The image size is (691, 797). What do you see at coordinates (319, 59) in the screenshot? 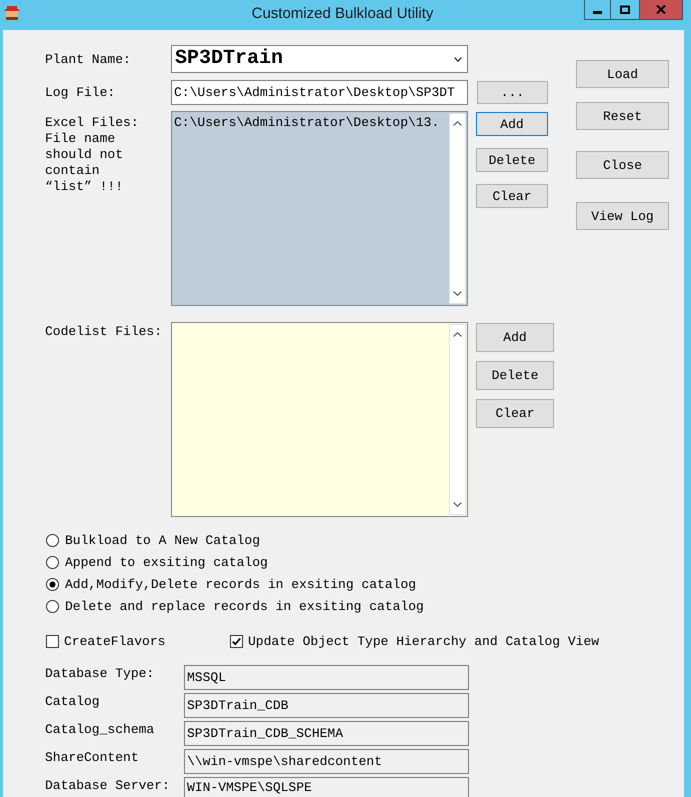
I see `plant-name-dropdown: SP3DTrain` at bounding box center [319, 59].